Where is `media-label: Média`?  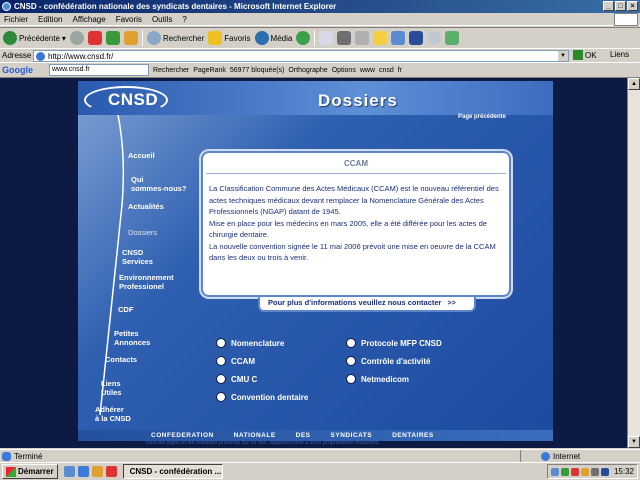 media-label: Média is located at coordinates (281, 38).